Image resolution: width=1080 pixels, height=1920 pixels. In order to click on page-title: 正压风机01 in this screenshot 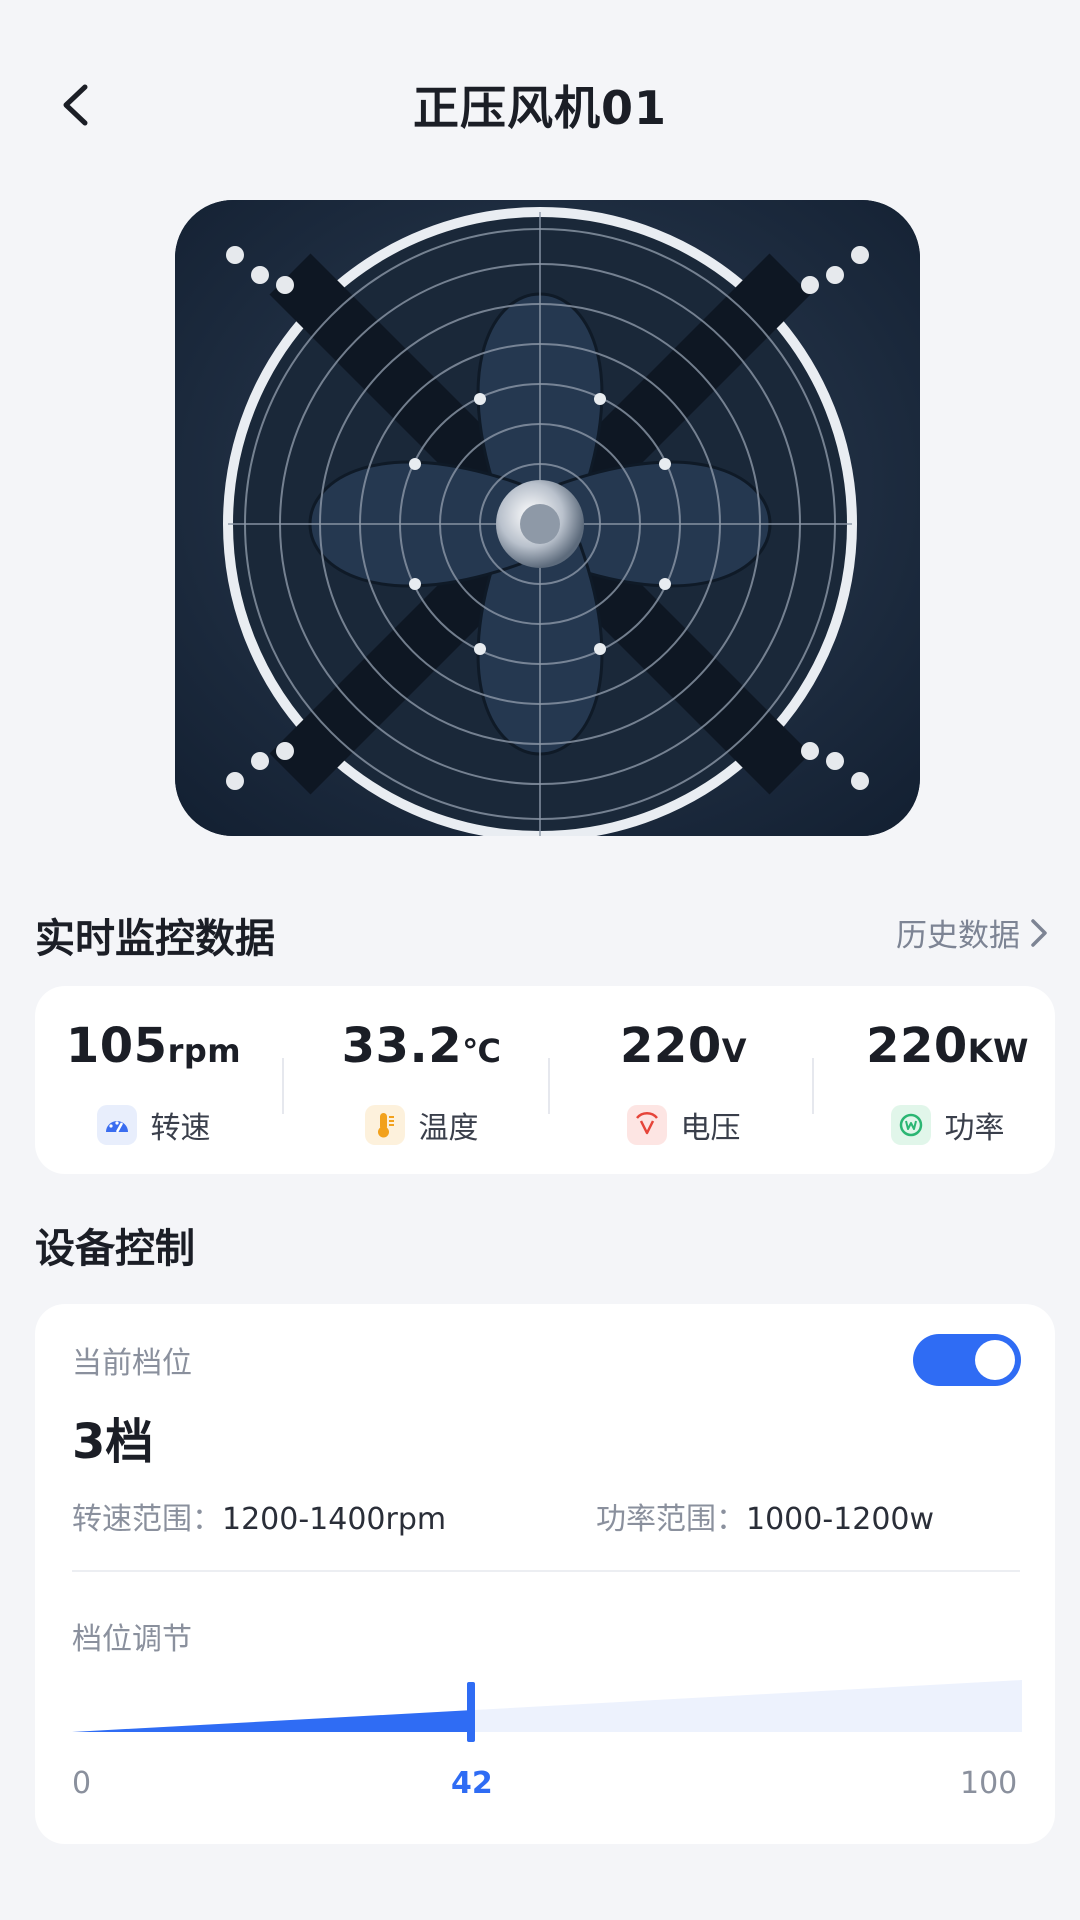, I will do `click(539, 108)`.